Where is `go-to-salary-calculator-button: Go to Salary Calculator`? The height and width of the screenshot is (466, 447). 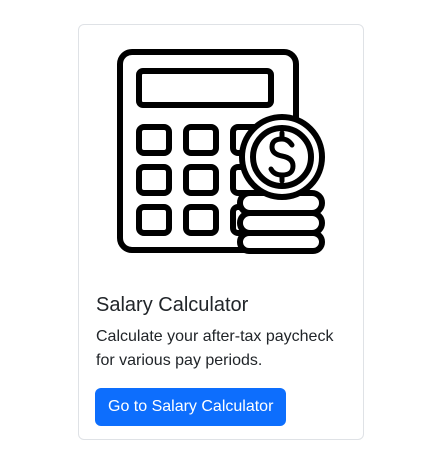
go-to-salary-calculator-button: Go to Salary Calculator is located at coordinates (191, 407).